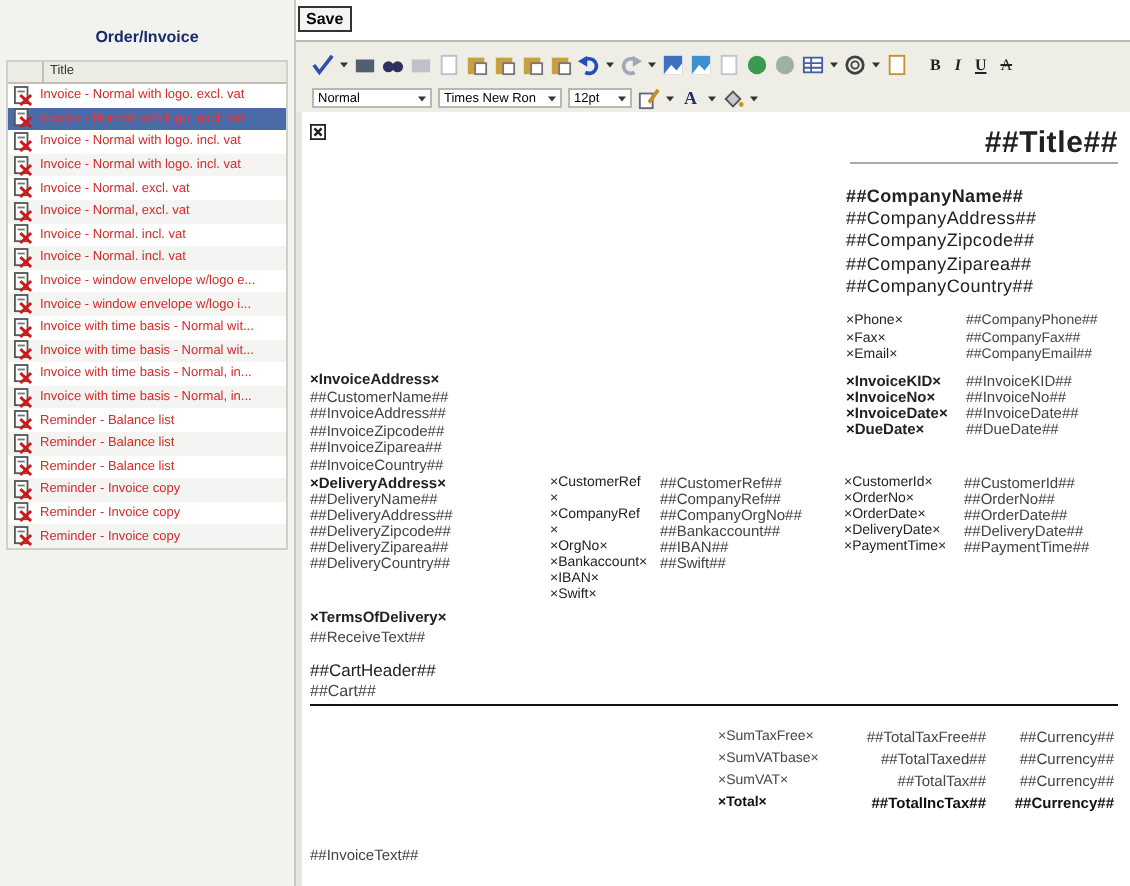  I want to click on placeholder-text: ##CompanyCountry##, so click(941, 287).